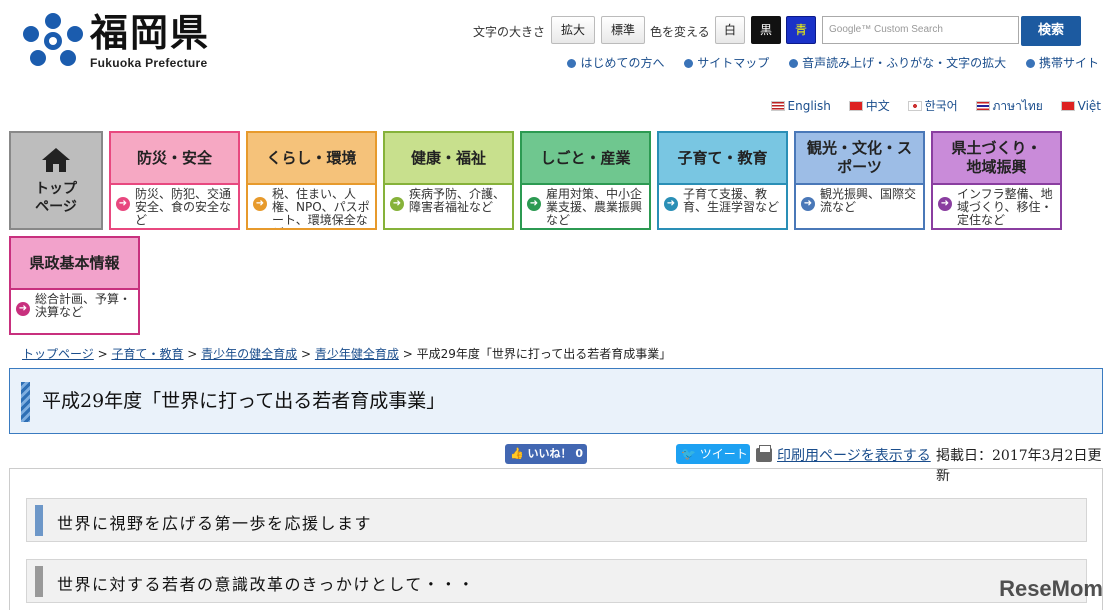 The width and height of the screenshot is (1113, 610). What do you see at coordinates (509, 32) in the screenshot?
I see `font-size-label: 文字の大きさ` at bounding box center [509, 32].